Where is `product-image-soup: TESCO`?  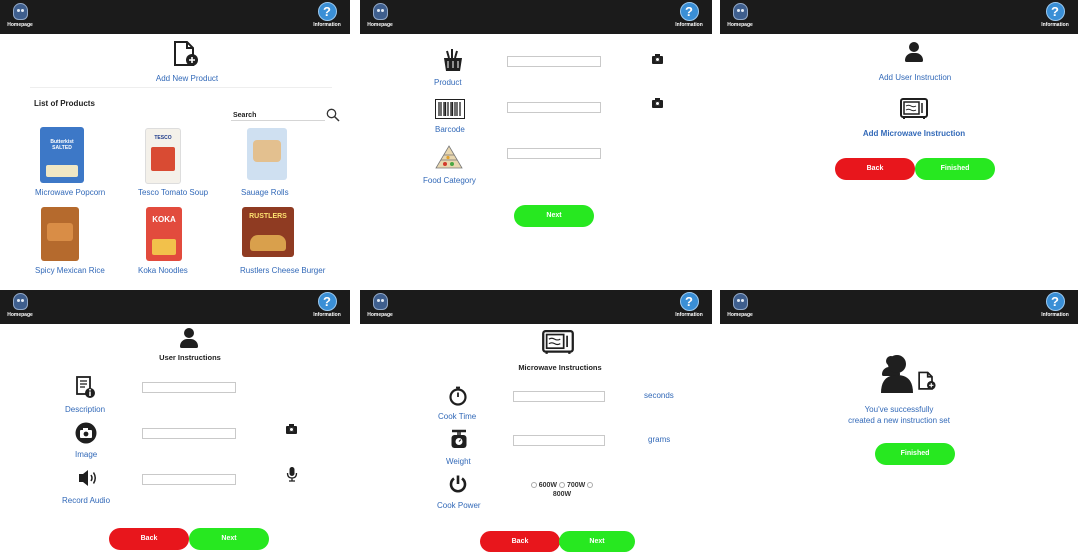
product-image-soup: TESCO is located at coordinates (163, 156).